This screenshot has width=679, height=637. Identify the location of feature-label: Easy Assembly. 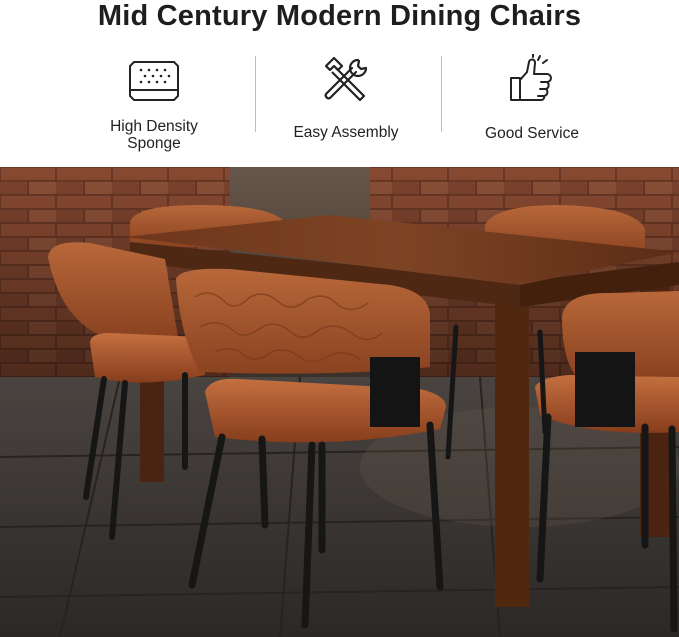
(346, 132).